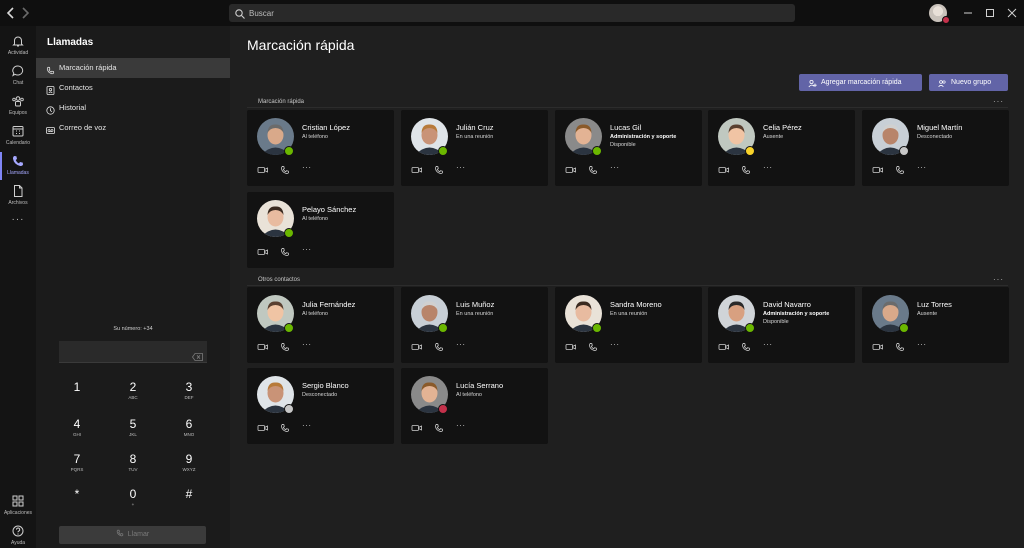  What do you see at coordinates (25, 13) in the screenshot?
I see `forward-icon` at bounding box center [25, 13].